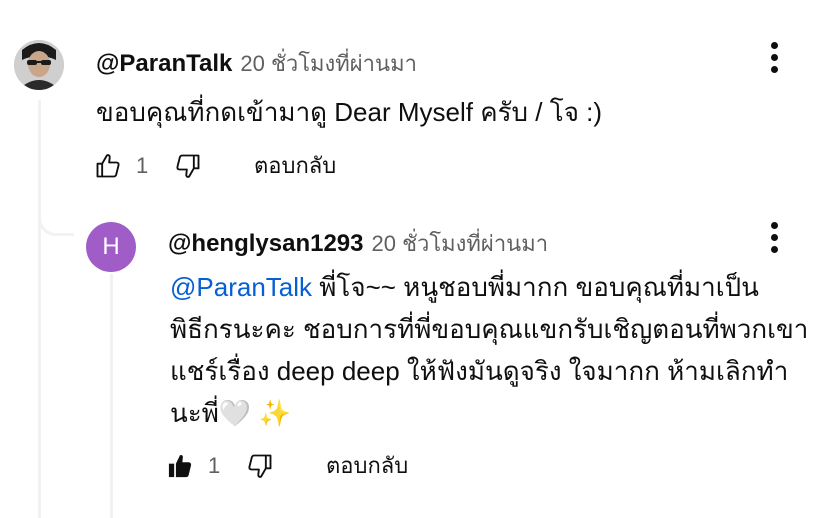  I want to click on profile-photo-icon, so click(39, 65).